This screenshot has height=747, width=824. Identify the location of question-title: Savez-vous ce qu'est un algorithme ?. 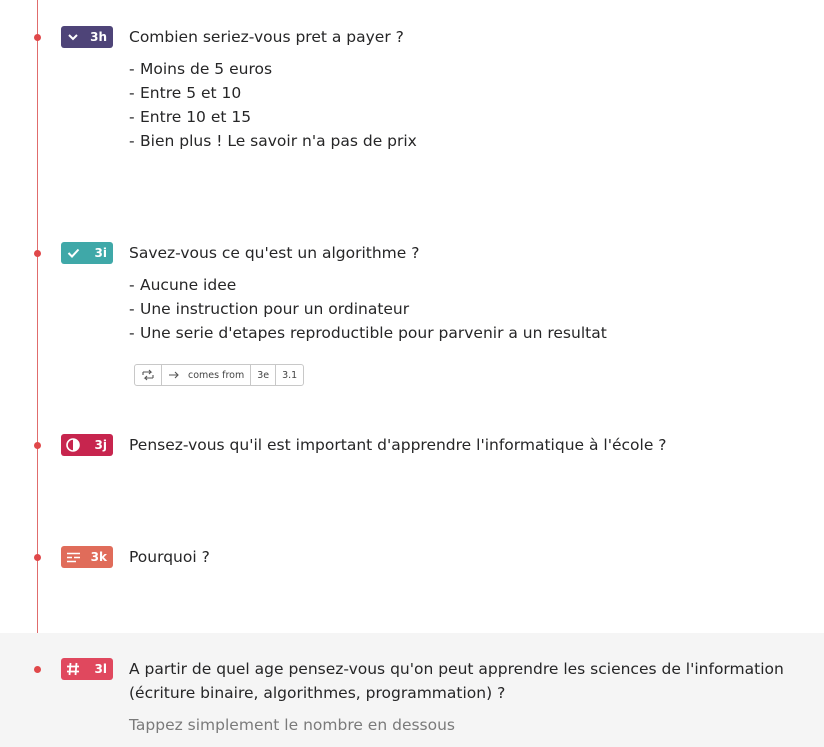
(274, 253).